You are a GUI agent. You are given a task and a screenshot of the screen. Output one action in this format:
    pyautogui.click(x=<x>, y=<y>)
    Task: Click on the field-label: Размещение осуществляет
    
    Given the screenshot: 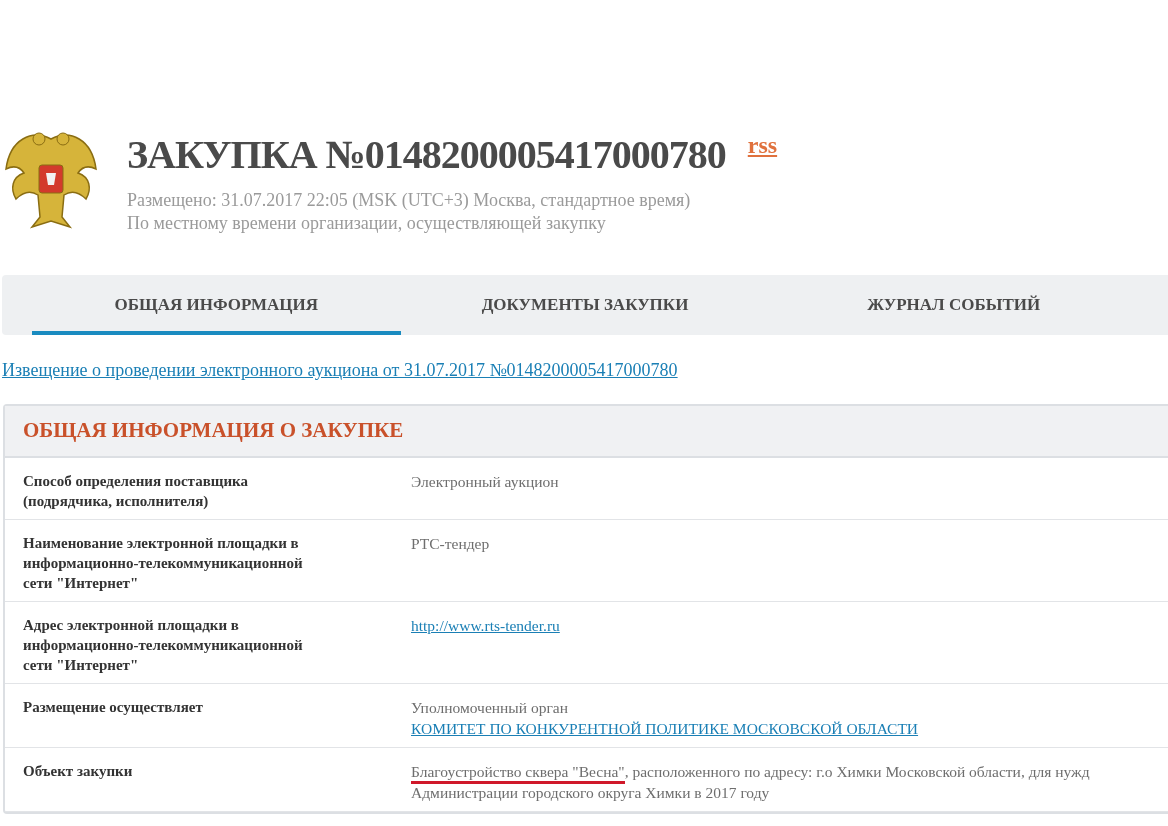 What is the action you would take?
    pyautogui.click(x=113, y=707)
    